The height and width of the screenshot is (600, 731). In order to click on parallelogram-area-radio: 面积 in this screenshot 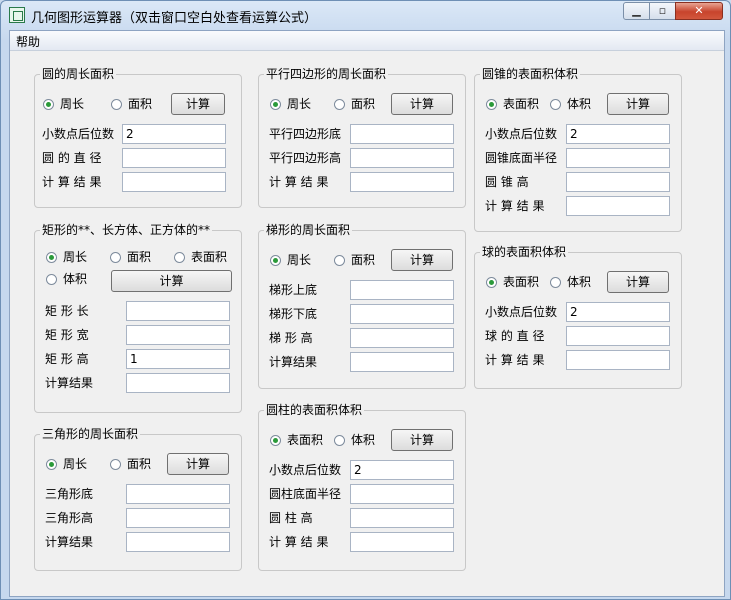, I will do `click(354, 104)`.